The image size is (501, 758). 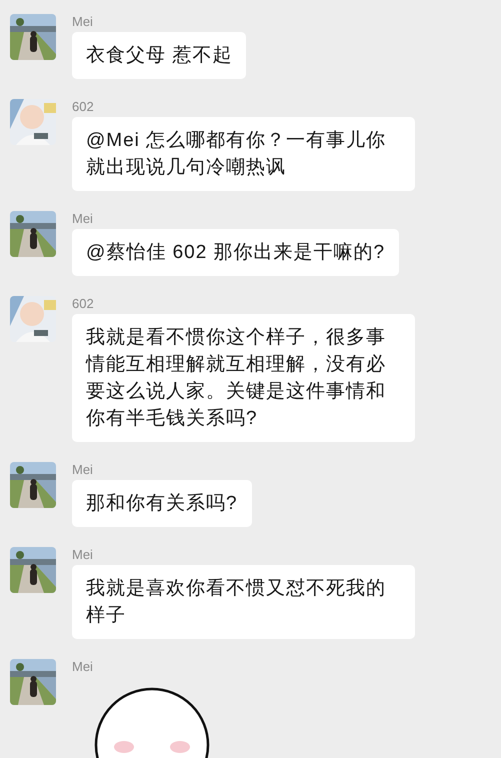 I want to click on message-bubble: 衣食父母 惹不起, so click(x=159, y=55).